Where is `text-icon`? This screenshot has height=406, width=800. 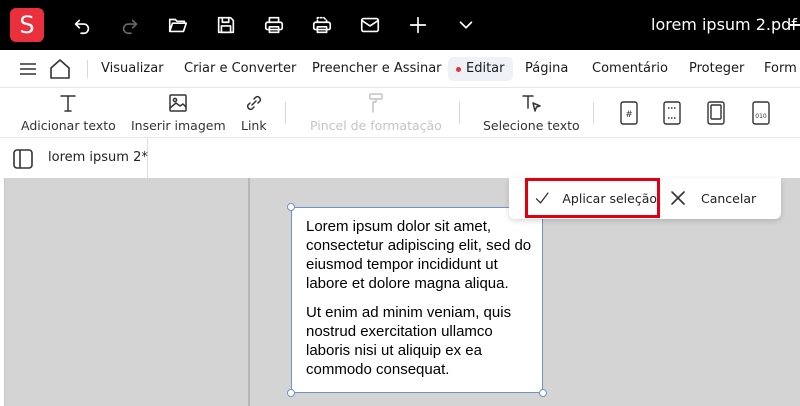
text-icon is located at coordinates (68, 103).